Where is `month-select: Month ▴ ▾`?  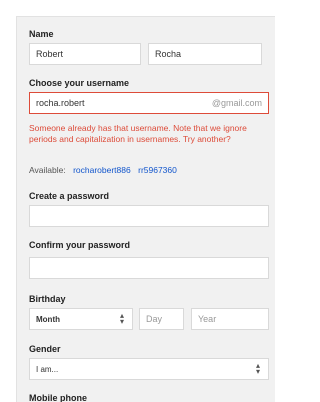
month-select: Month ▴ ▾ is located at coordinates (81, 319).